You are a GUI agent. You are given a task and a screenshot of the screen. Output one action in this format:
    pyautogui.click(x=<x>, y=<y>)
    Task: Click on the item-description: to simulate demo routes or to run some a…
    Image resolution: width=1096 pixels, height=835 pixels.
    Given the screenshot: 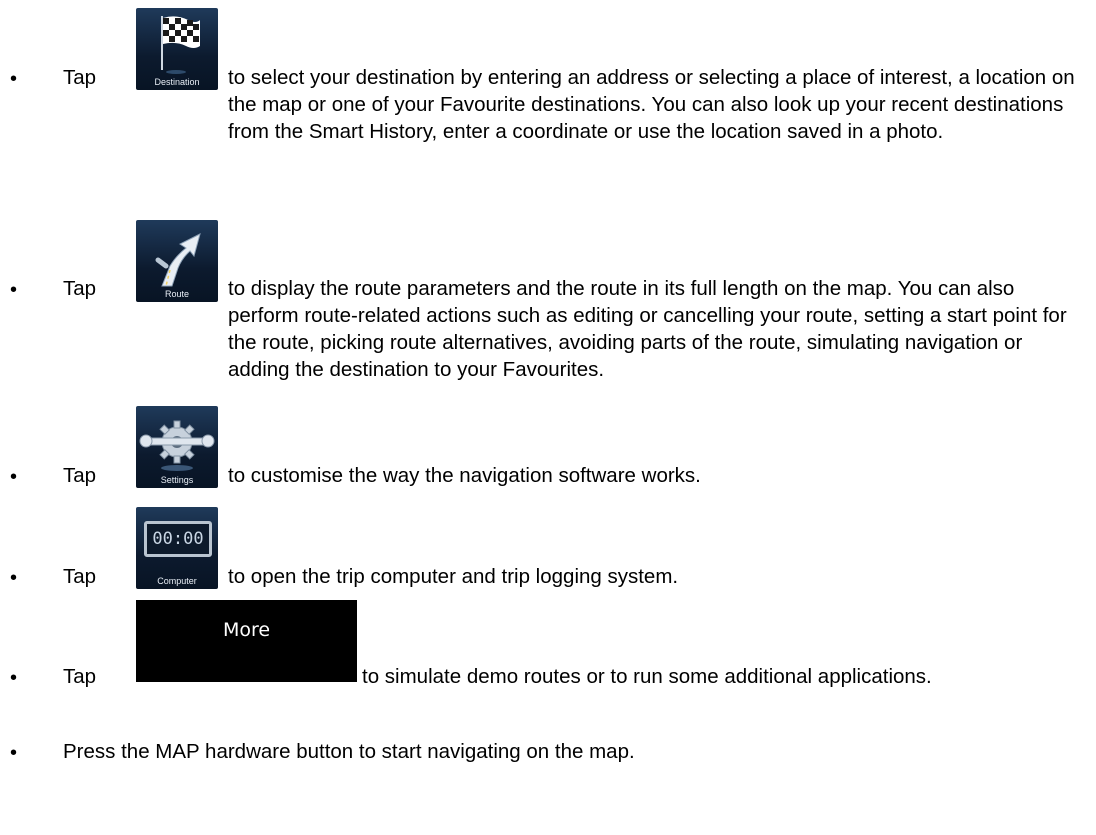 What is the action you would take?
    pyautogui.click(x=647, y=676)
    